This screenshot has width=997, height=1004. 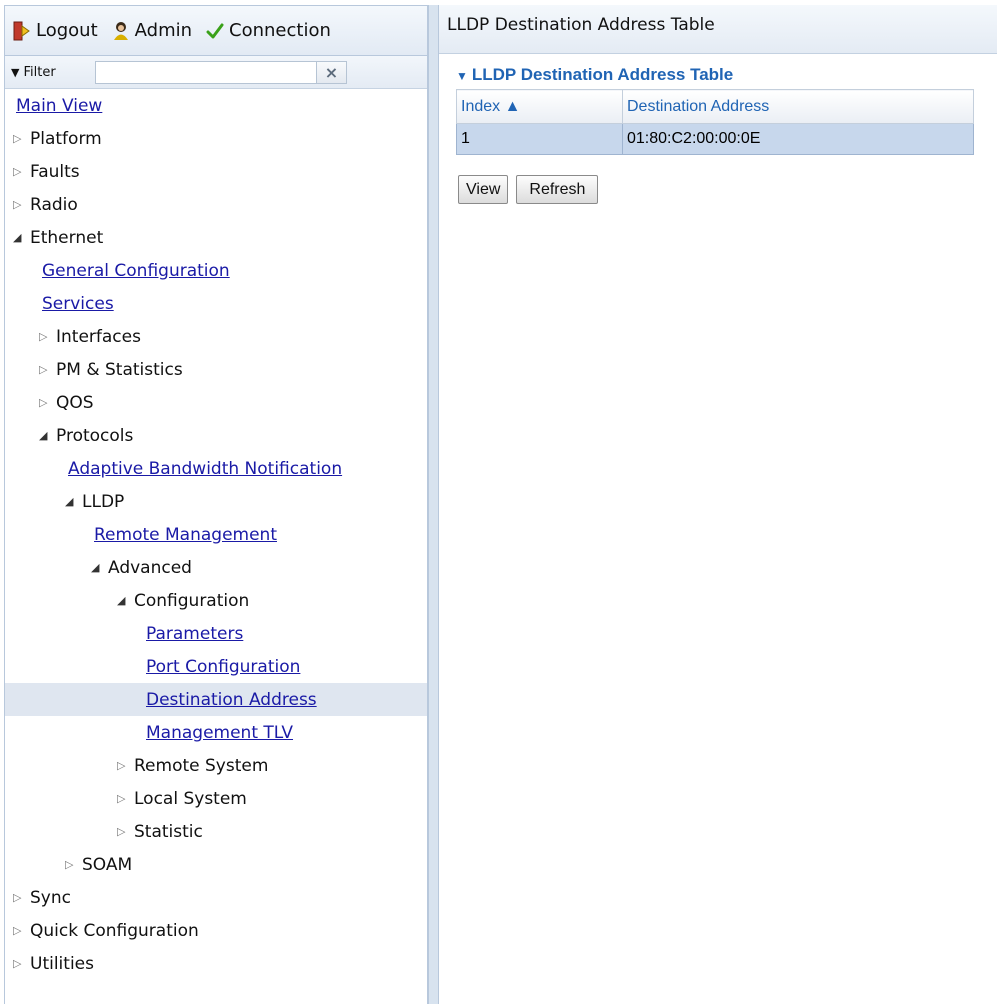 What do you see at coordinates (216, 402) in the screenshot?
I see `tree-item-qos: ▷ QOS` at bounding box center [216, 402].